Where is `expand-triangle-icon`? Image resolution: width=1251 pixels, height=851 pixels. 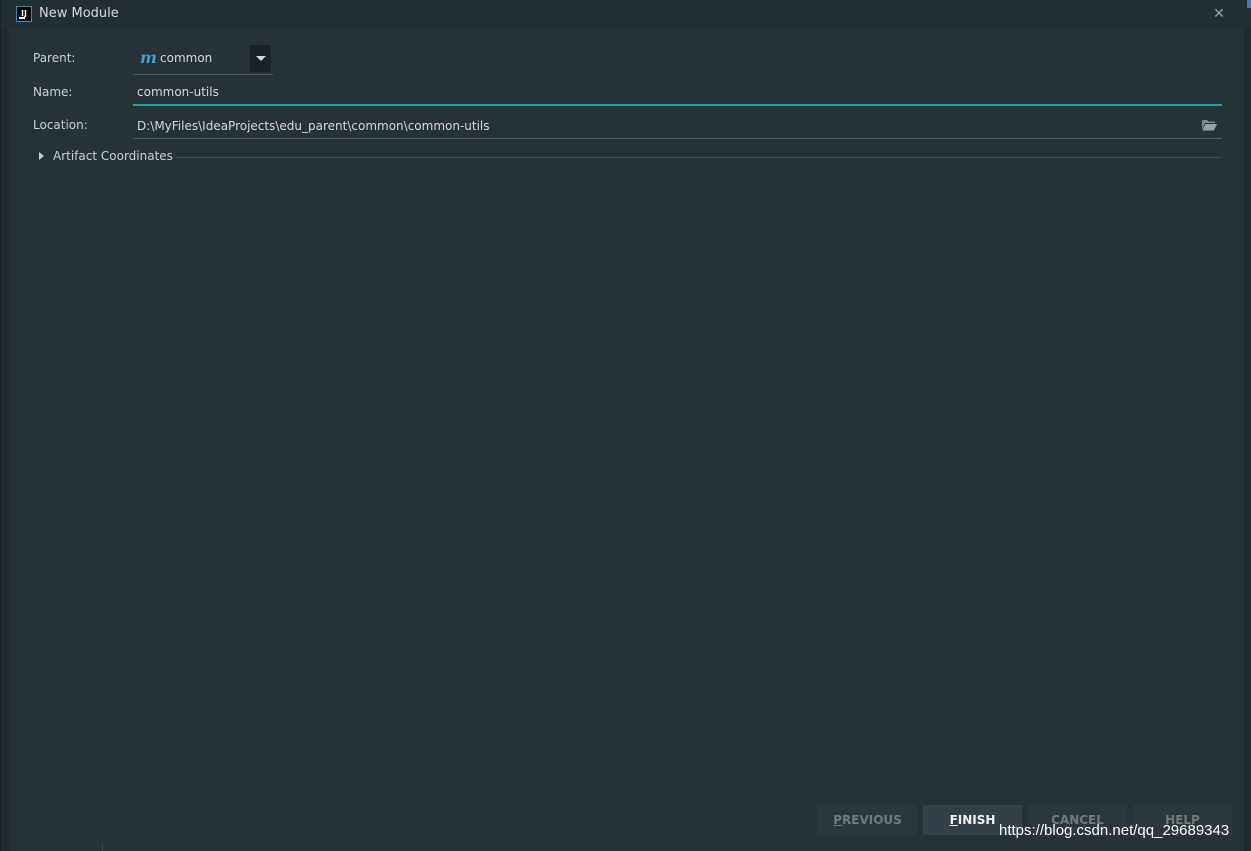 expand-triangle-icon is located at coordinates (41, 156).